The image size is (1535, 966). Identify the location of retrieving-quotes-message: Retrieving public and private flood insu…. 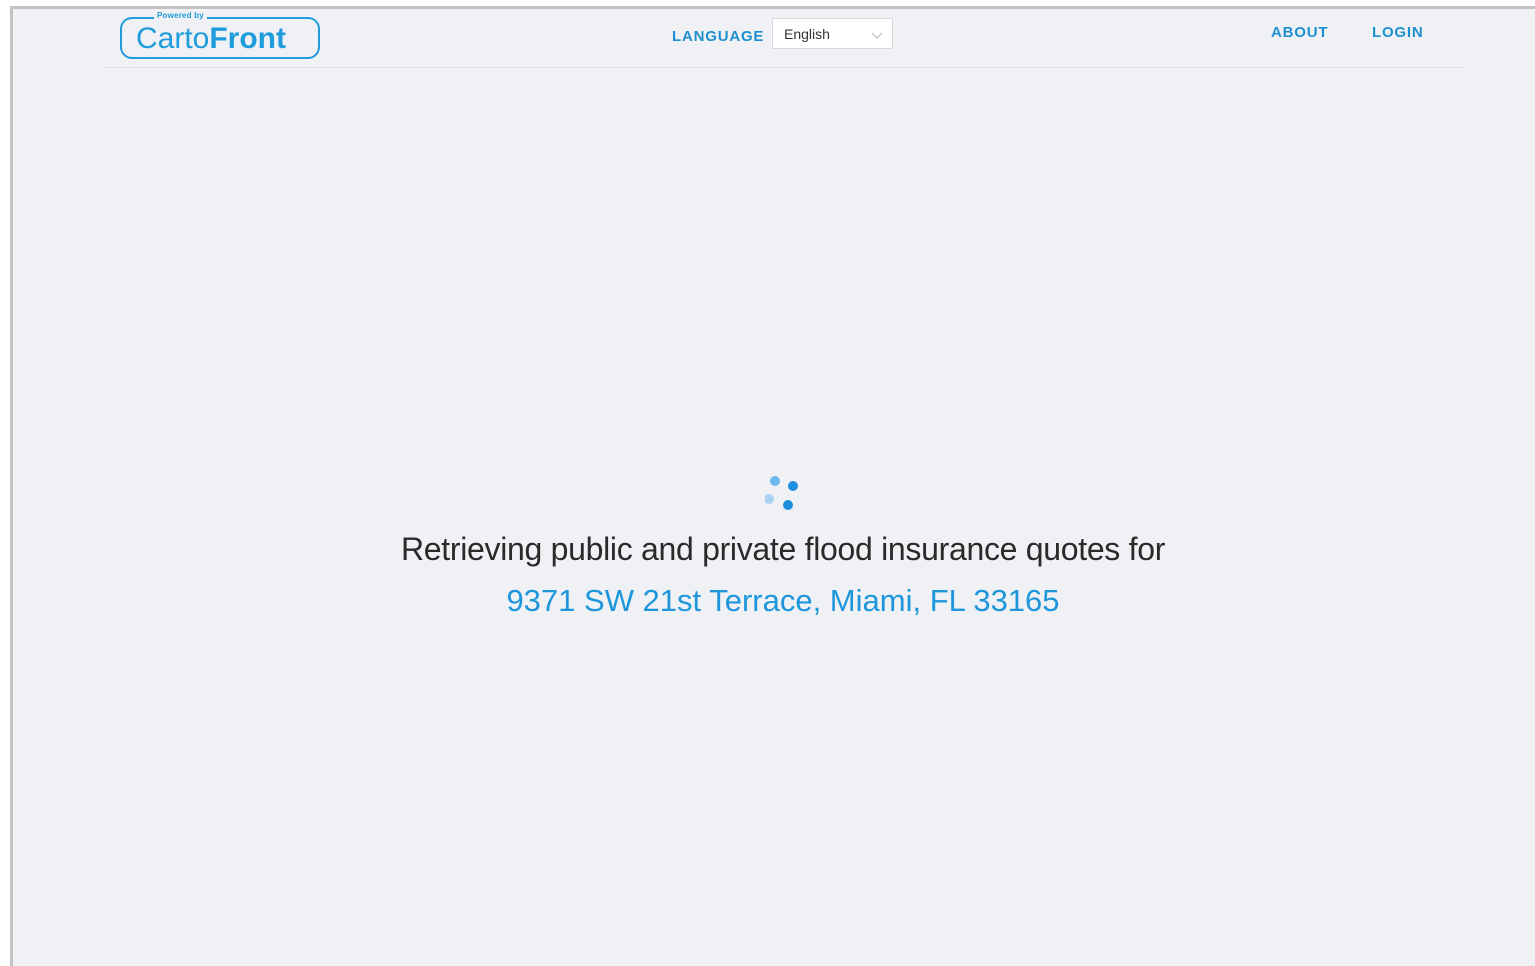
(783, 549).